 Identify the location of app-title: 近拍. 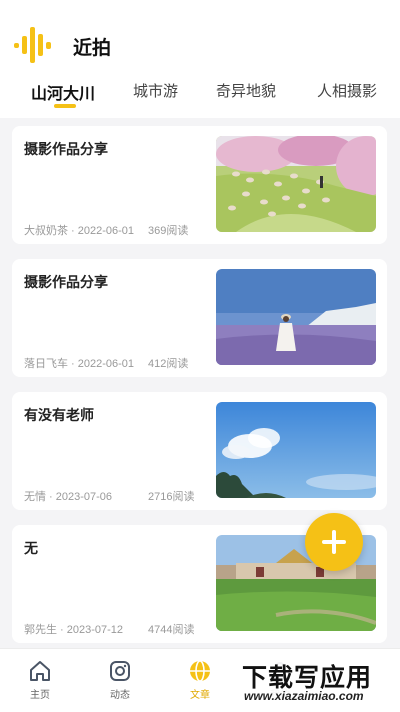
(92, 48).